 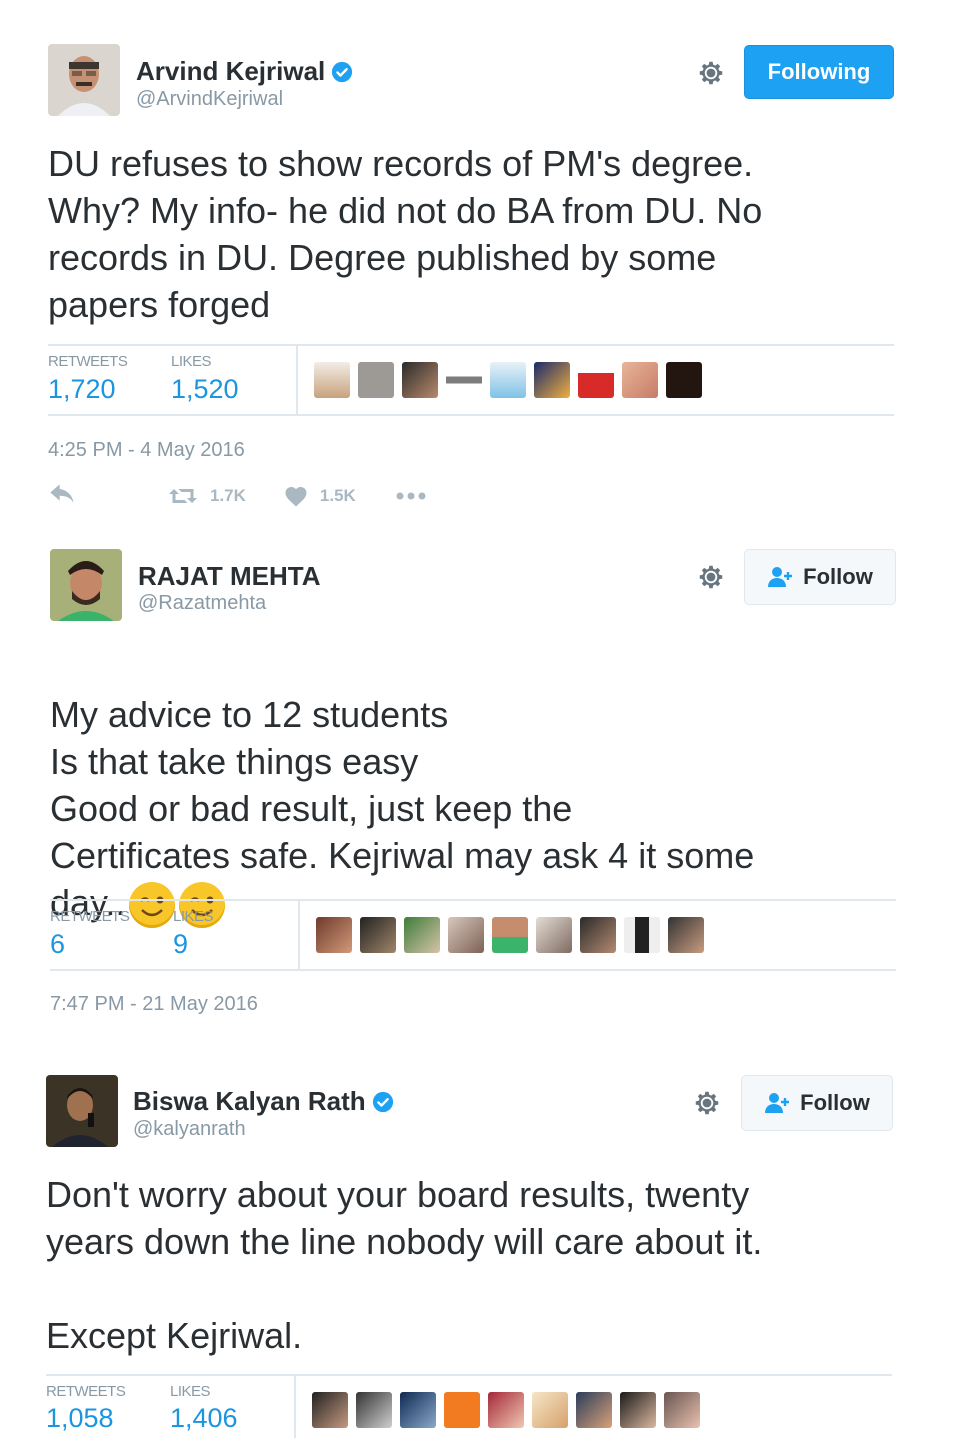 What do you see at coordinates (411, 496) in the screenshot?
I see `more-icon` at bounding box center [411, 496].